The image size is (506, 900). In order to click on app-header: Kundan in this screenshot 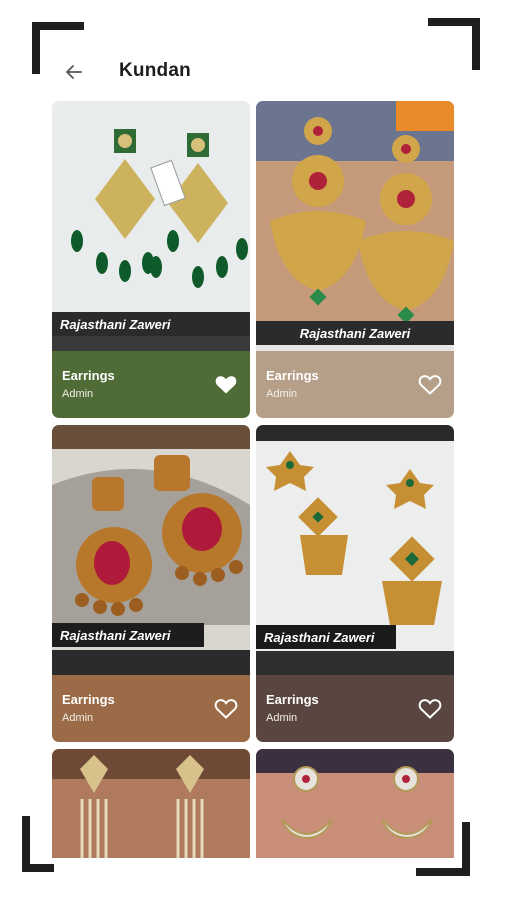, I will do `click(253, 72)`.